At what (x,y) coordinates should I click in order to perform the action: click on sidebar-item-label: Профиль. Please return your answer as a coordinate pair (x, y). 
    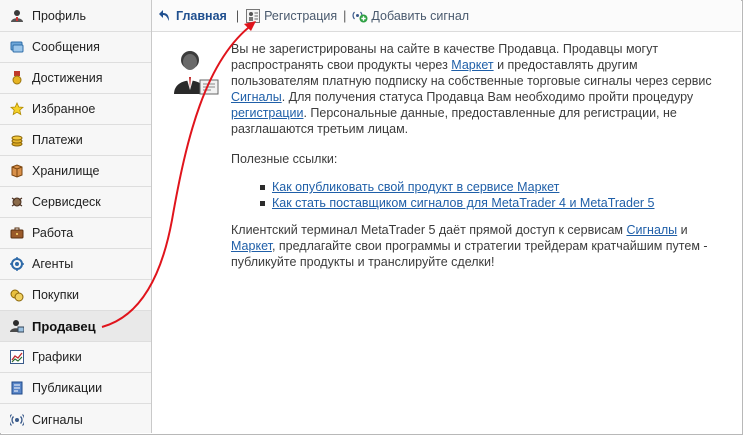
    Looking at the image, I should click on (59, 15).